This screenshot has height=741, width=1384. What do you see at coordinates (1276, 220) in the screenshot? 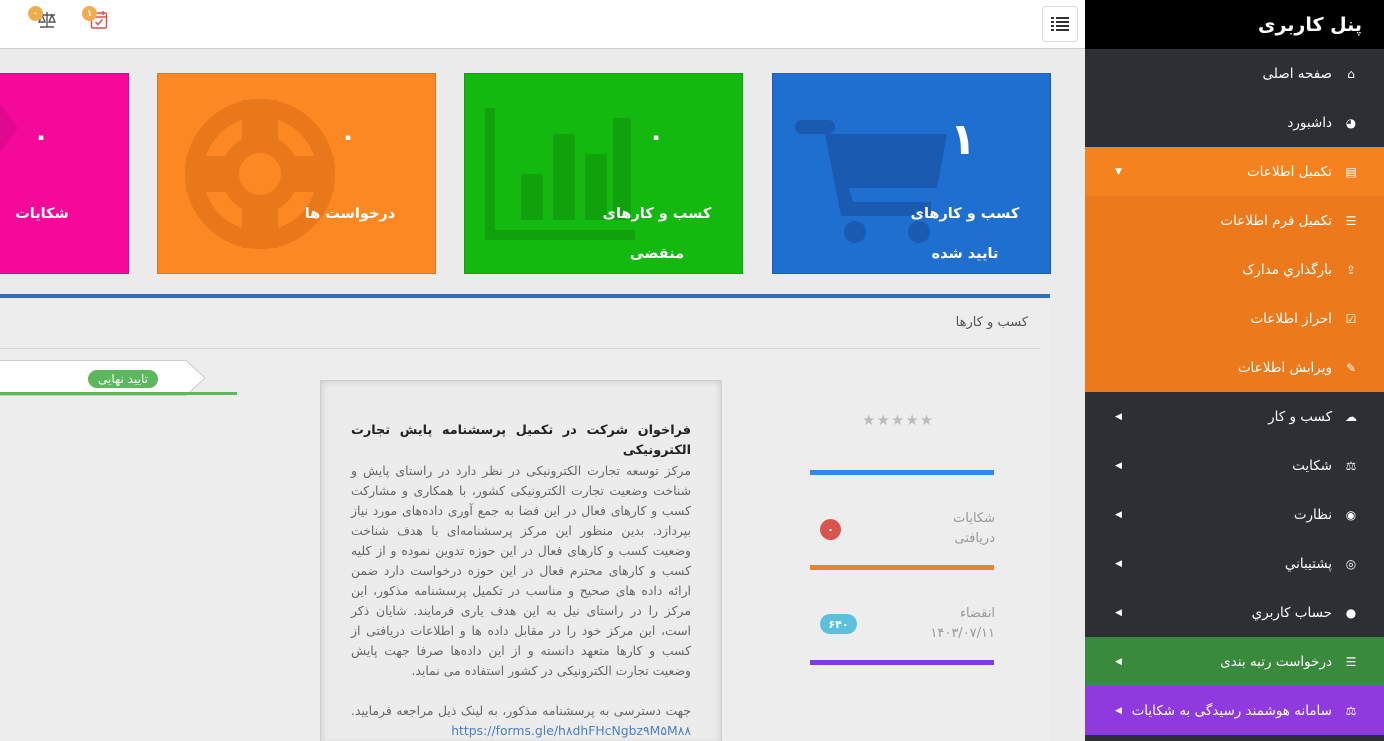
I see `sidebar-item-label: تکمیل فرم اطلاعات` at bounding box center [1276, 220].